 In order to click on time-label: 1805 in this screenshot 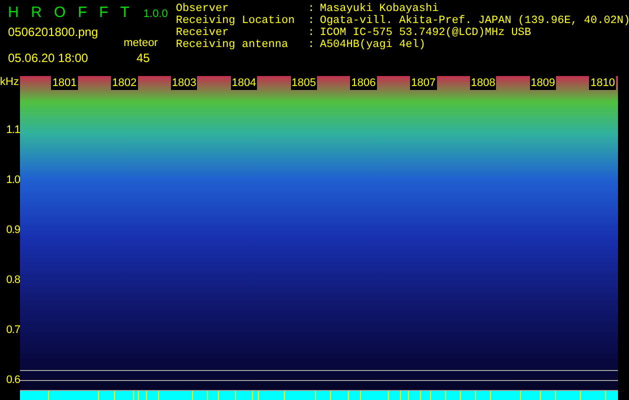, I will do `click(303, 83)`.